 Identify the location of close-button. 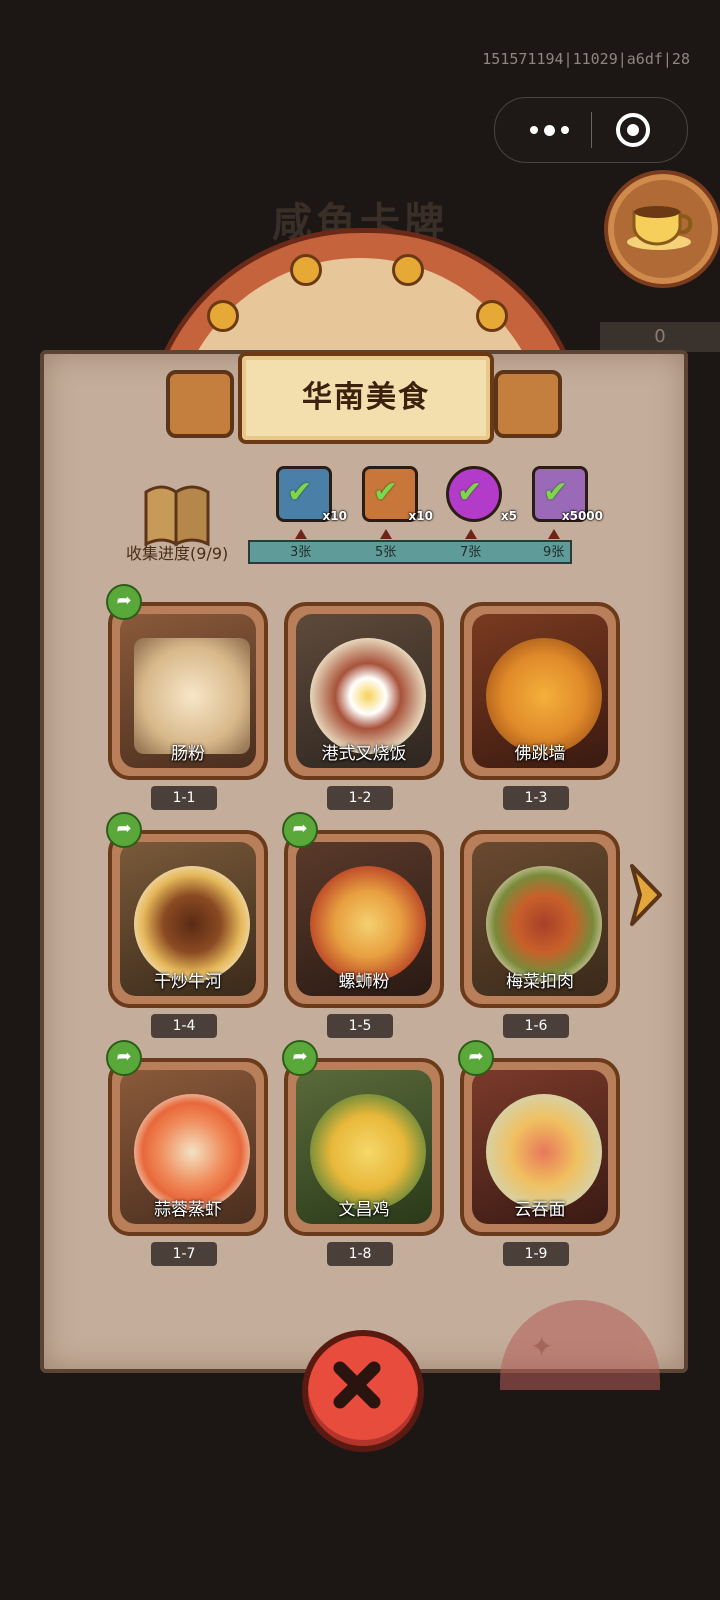
(363, 1391).